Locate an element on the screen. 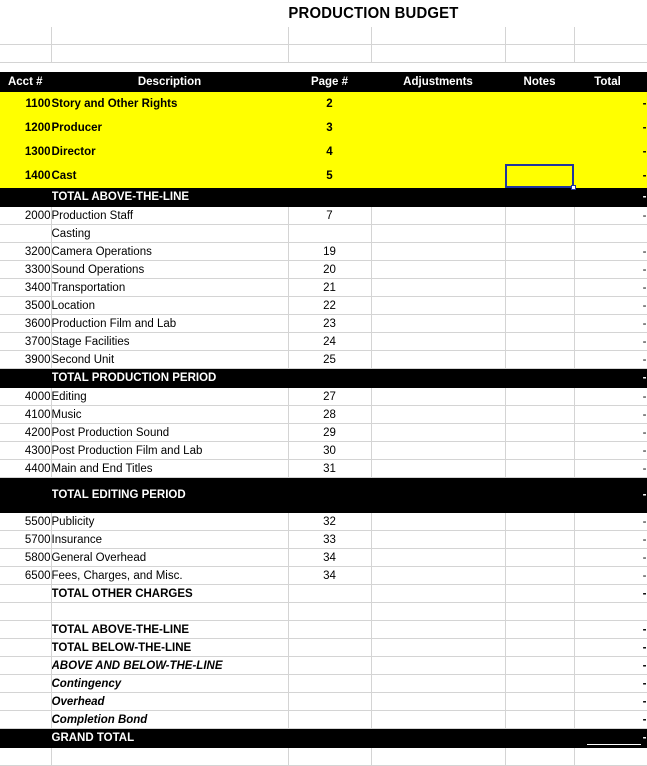  cell-description: ABOVE AND BELOW-THE-LINE is located at coordinates (170, 665).